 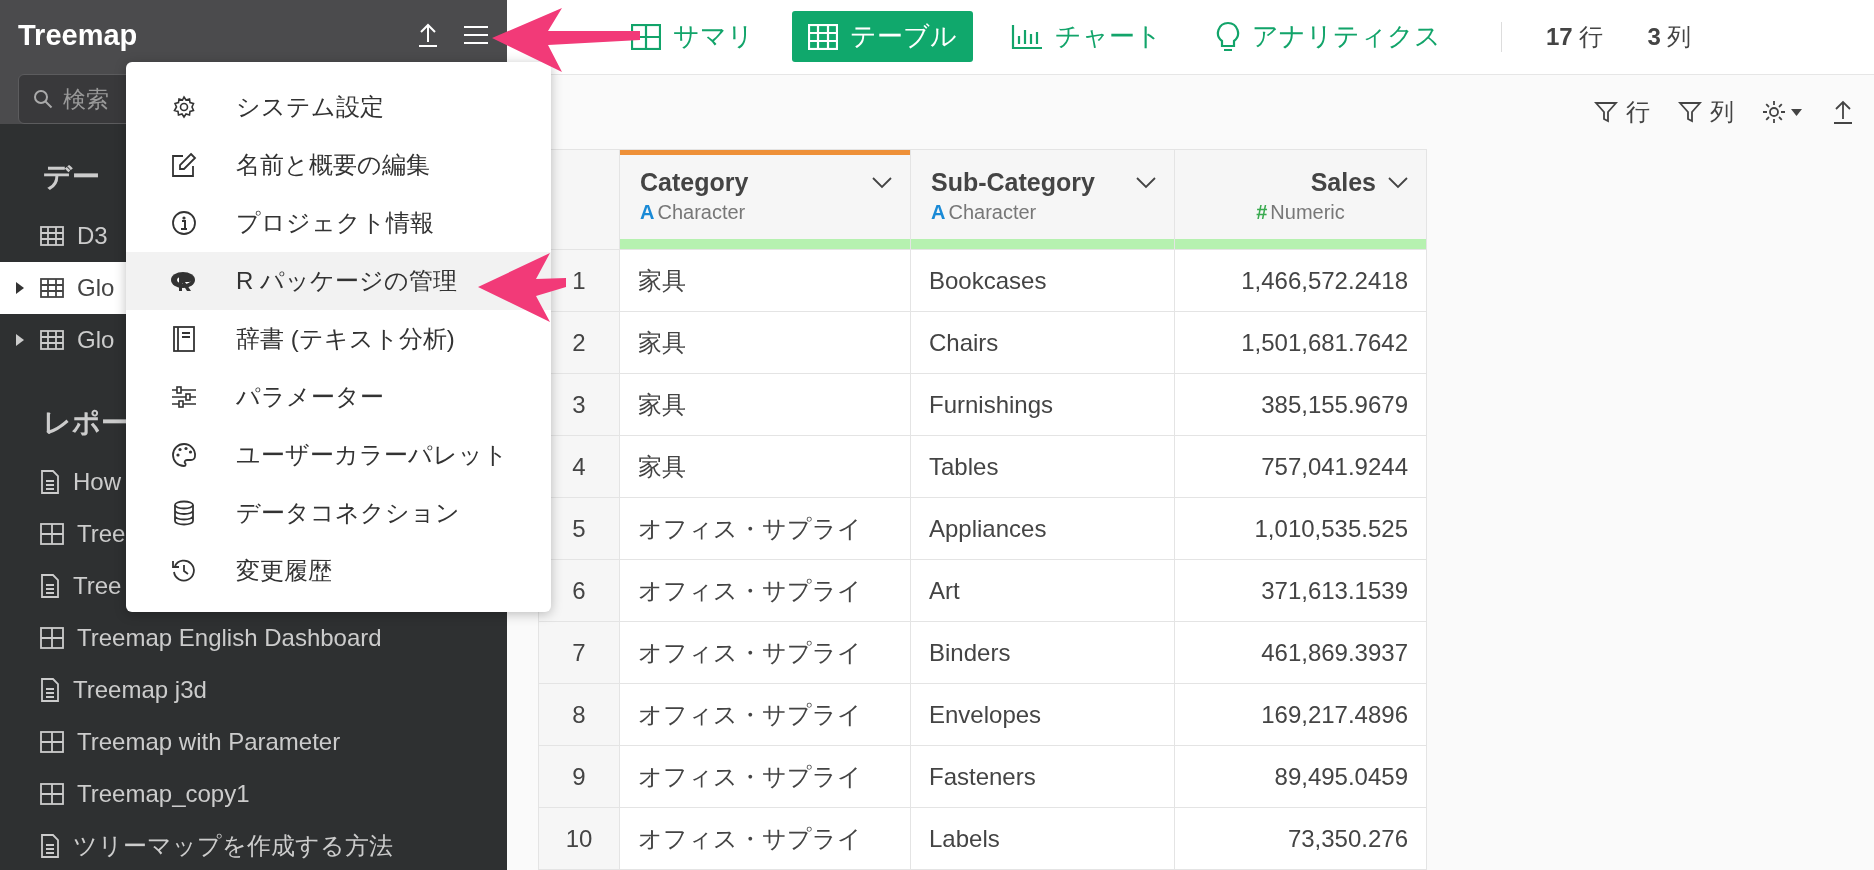 I want to click on table-cell: Chairs, so click(x=1042, y=342).